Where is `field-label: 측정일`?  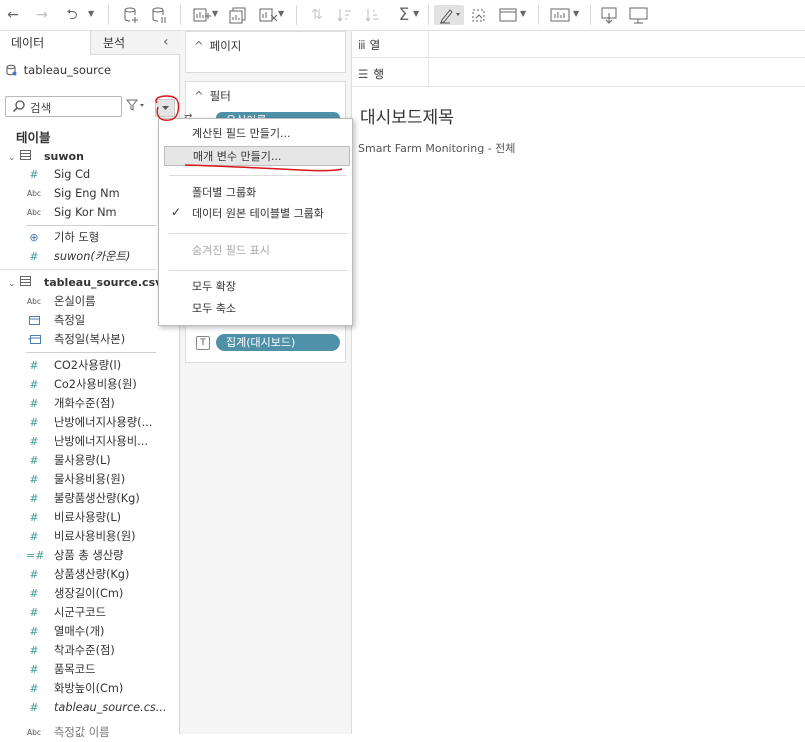 field-label: 측정일 is located at coordinates (70, 320).